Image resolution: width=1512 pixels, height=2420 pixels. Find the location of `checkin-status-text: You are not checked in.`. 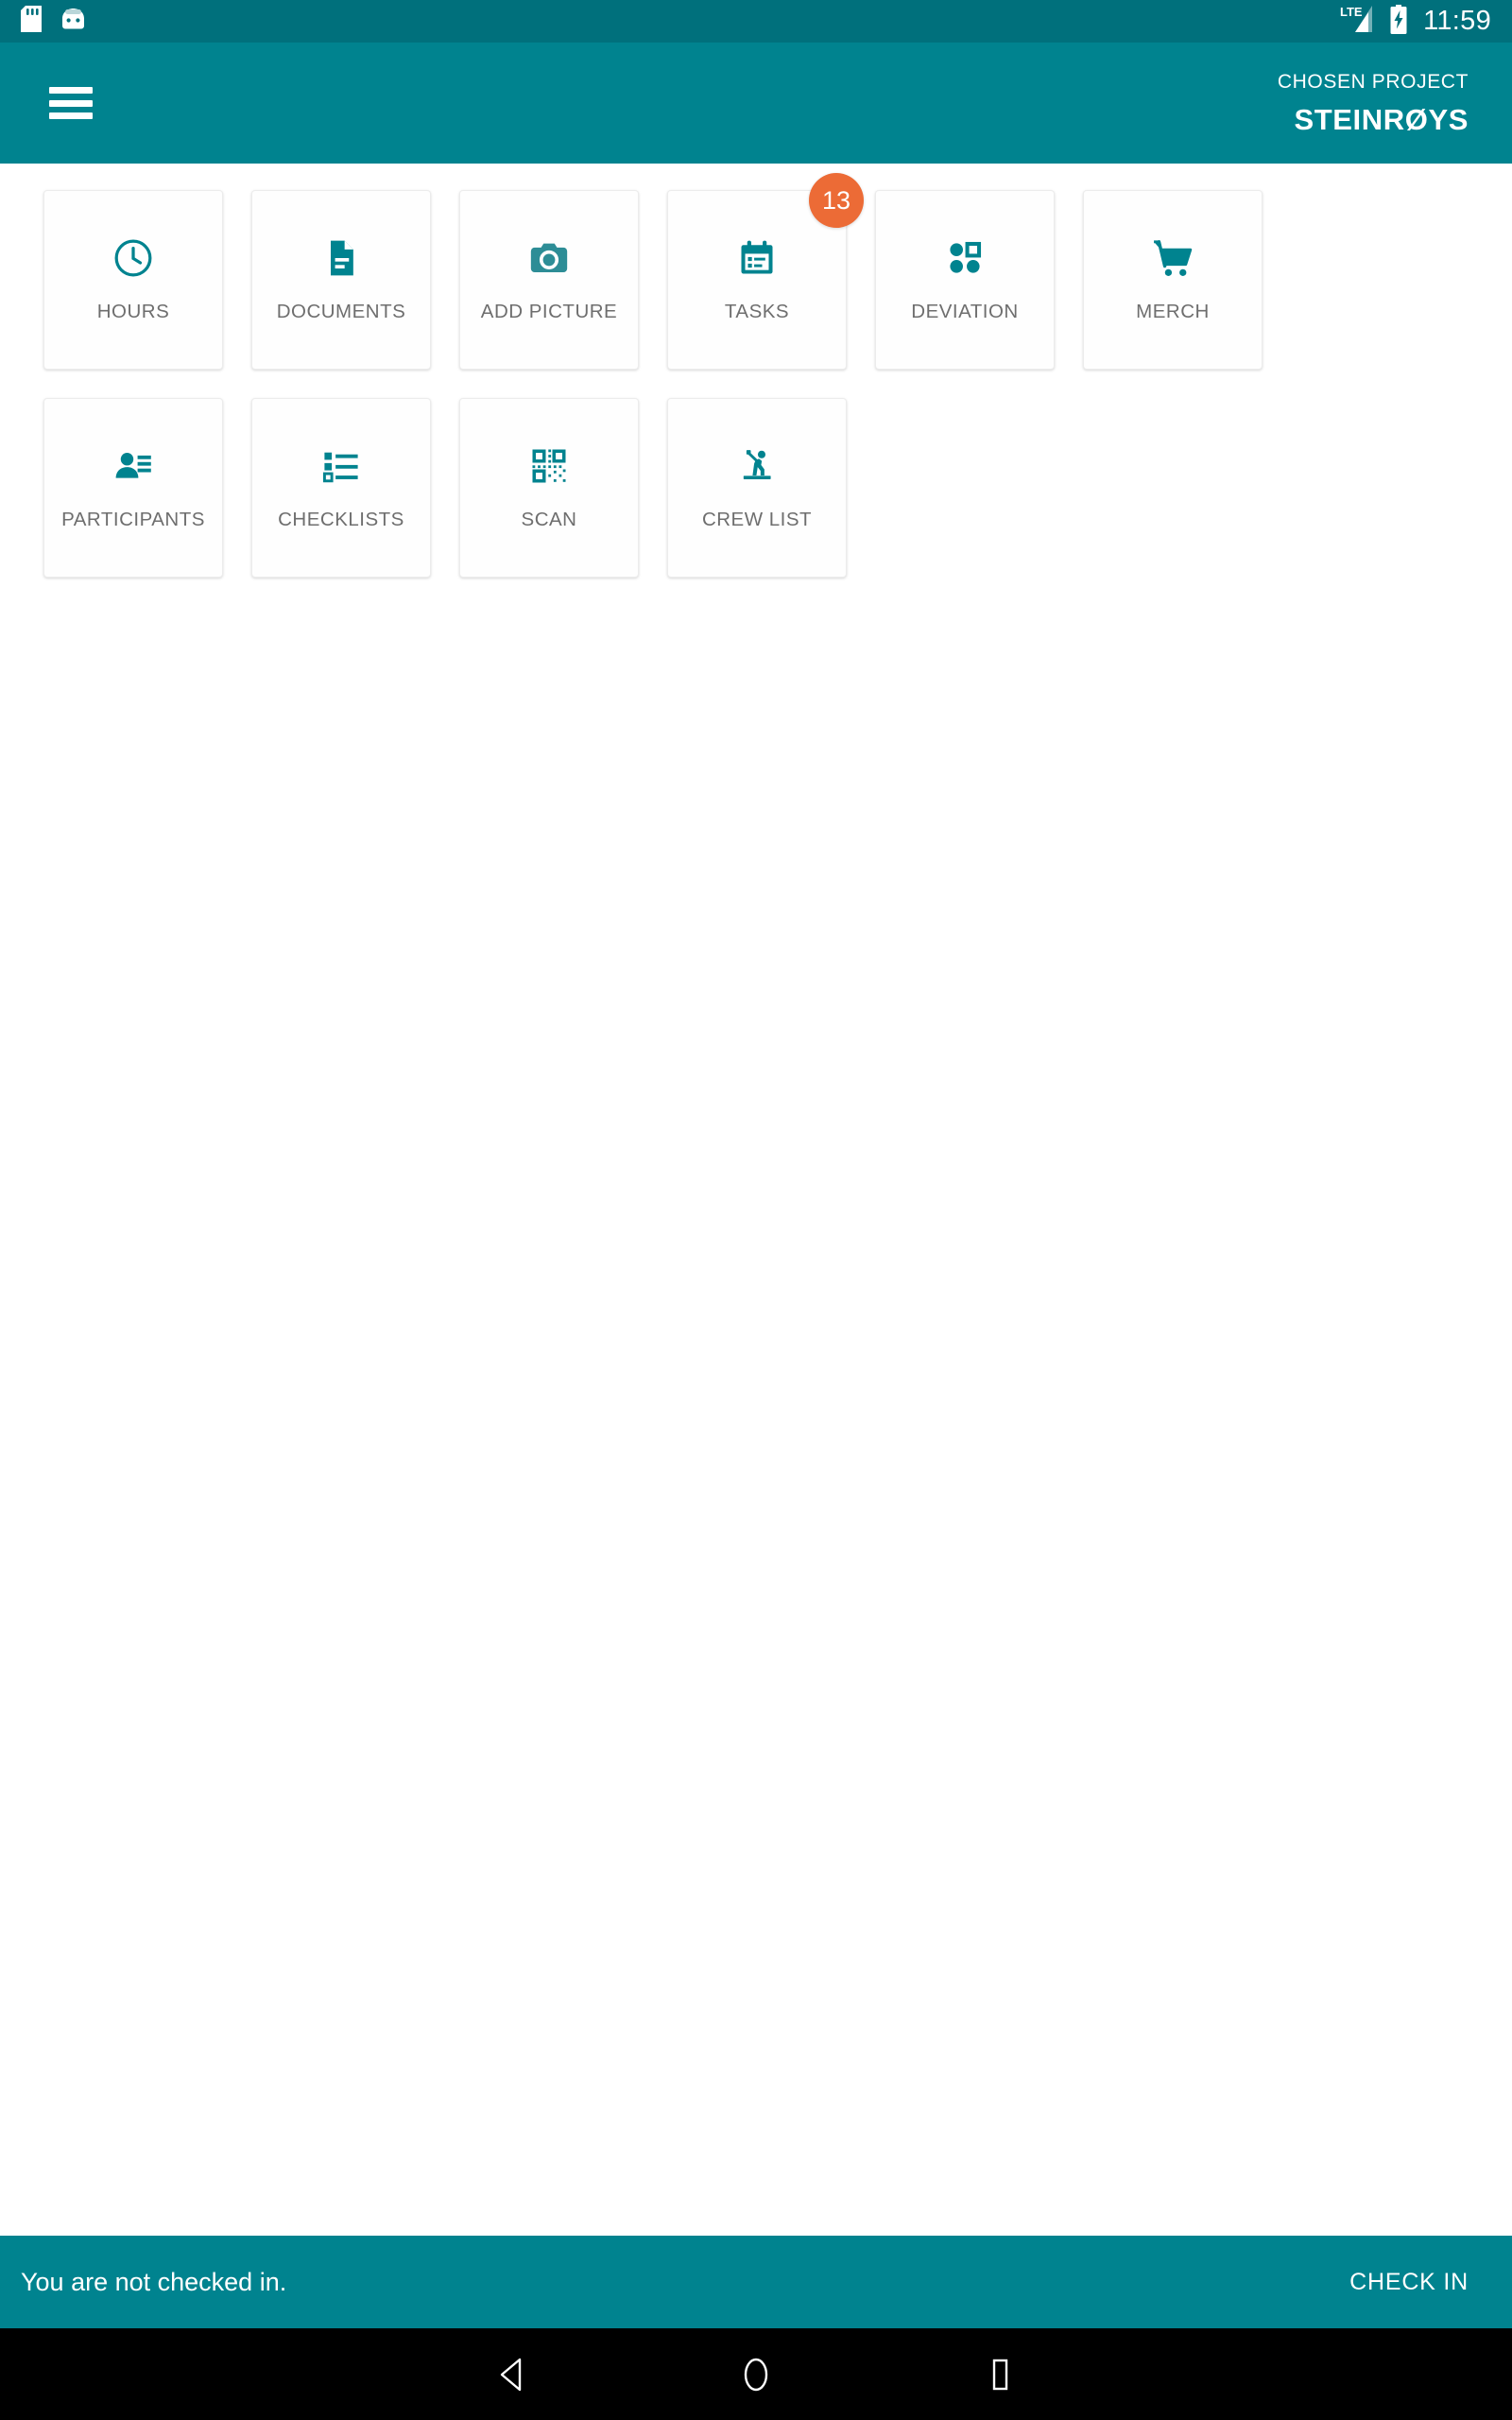

checkin-status-text: You are not checked in. is located at coordinates (154, 2281).